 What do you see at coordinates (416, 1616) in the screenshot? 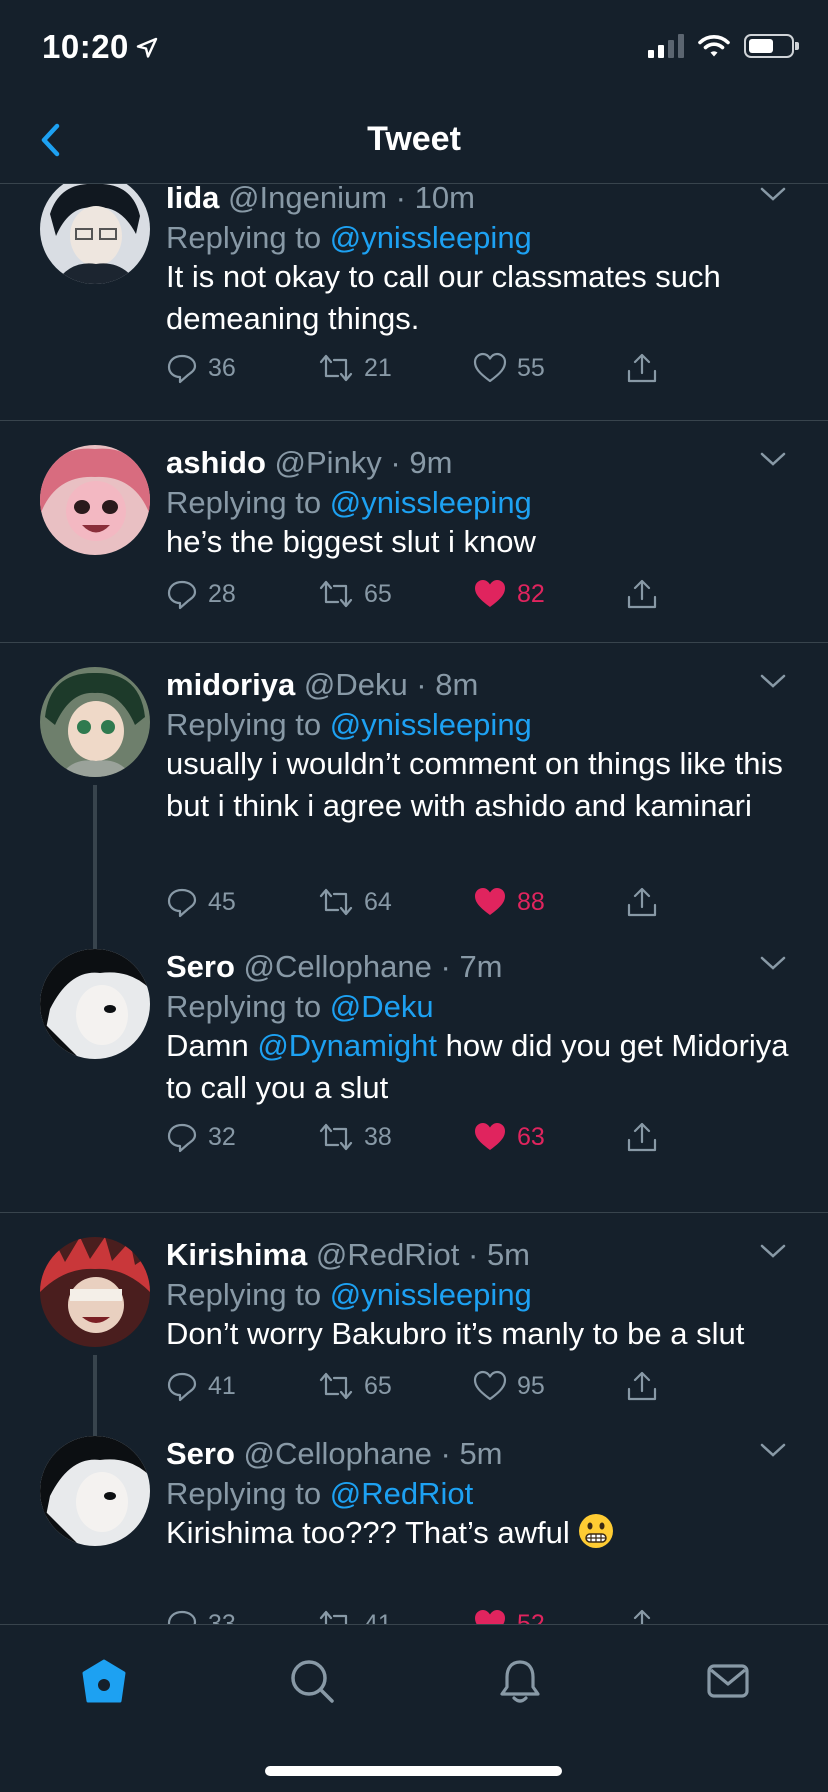
I see `tweet-actions: 33 41 52` at bounding box center [416, 1616].